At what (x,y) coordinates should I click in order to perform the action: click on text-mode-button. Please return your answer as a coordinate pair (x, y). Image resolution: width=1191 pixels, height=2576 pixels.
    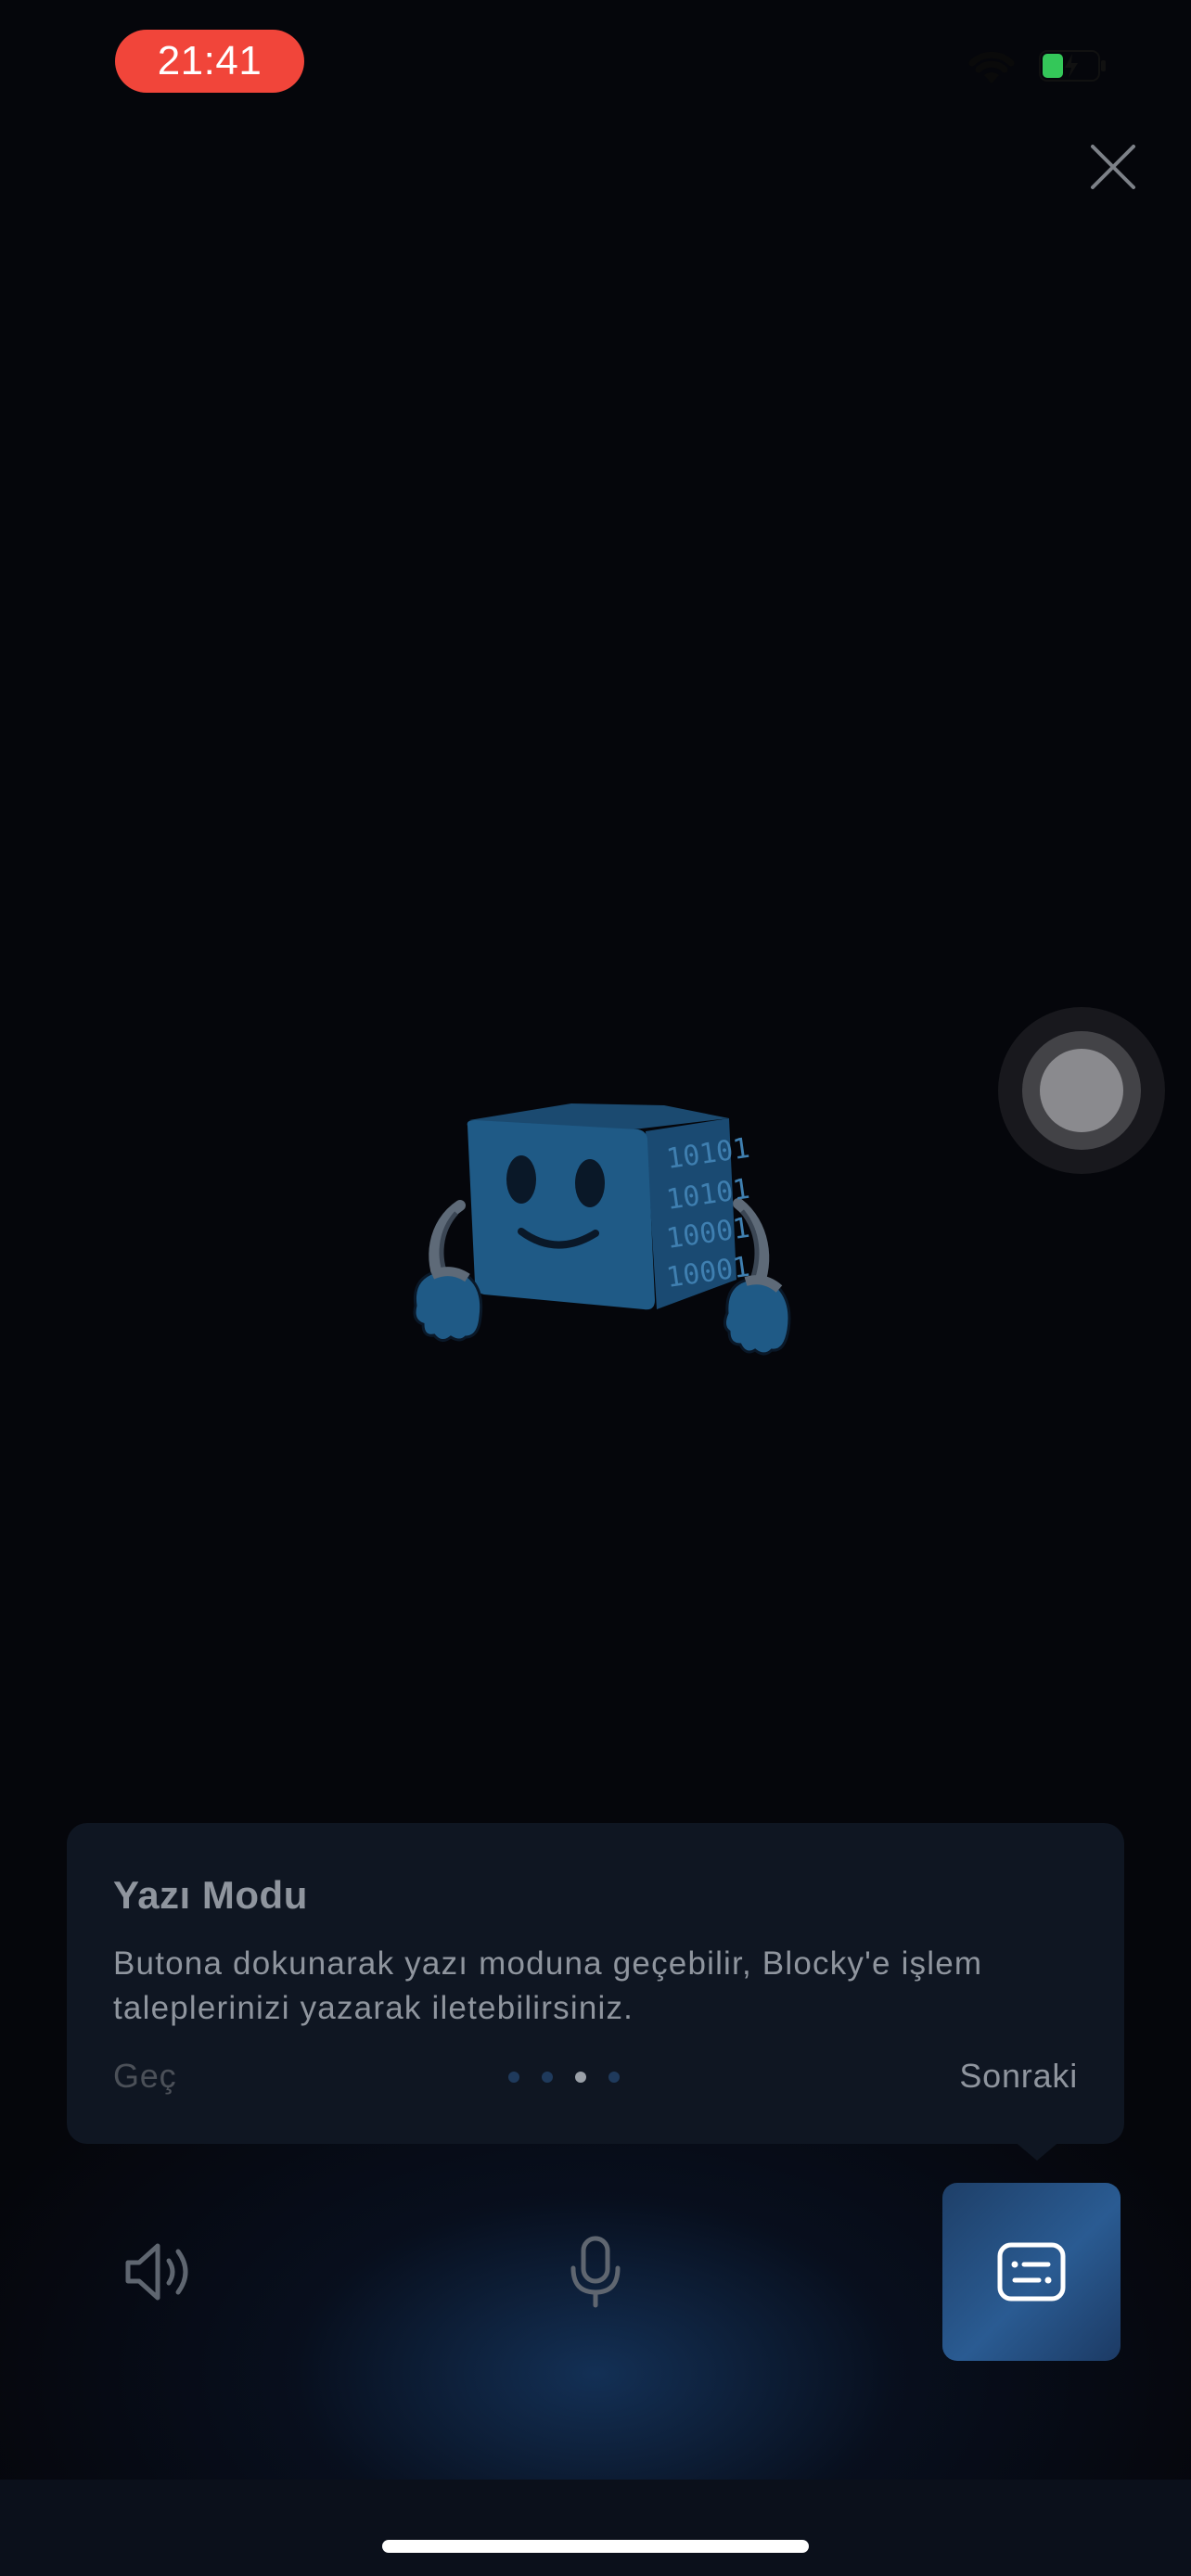
    Looking at the image, I should click on (1032, 2272).